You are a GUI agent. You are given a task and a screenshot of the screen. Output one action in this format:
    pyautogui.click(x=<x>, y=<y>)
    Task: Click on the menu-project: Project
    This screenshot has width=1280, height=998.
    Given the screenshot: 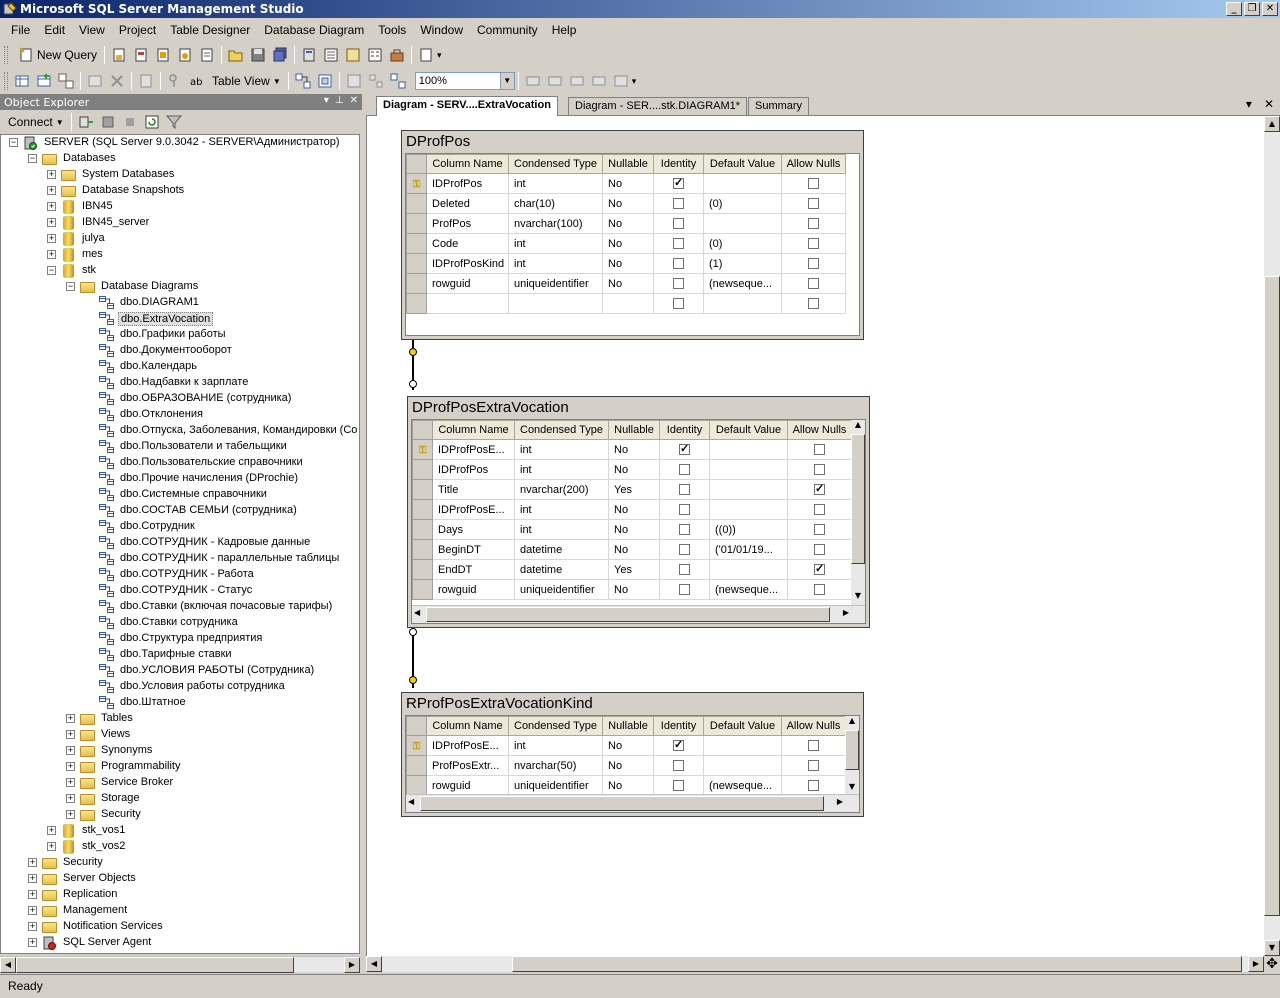 What is the action you would take?
    pyautogui.click(x=137, y=30)
    